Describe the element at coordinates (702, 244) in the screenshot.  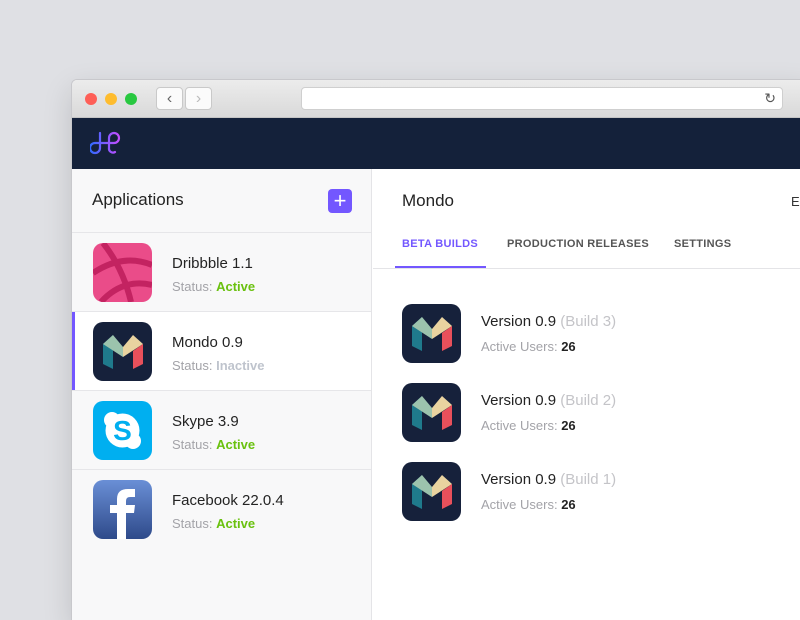
I see `tab-settings: SETTINGS` at that location.